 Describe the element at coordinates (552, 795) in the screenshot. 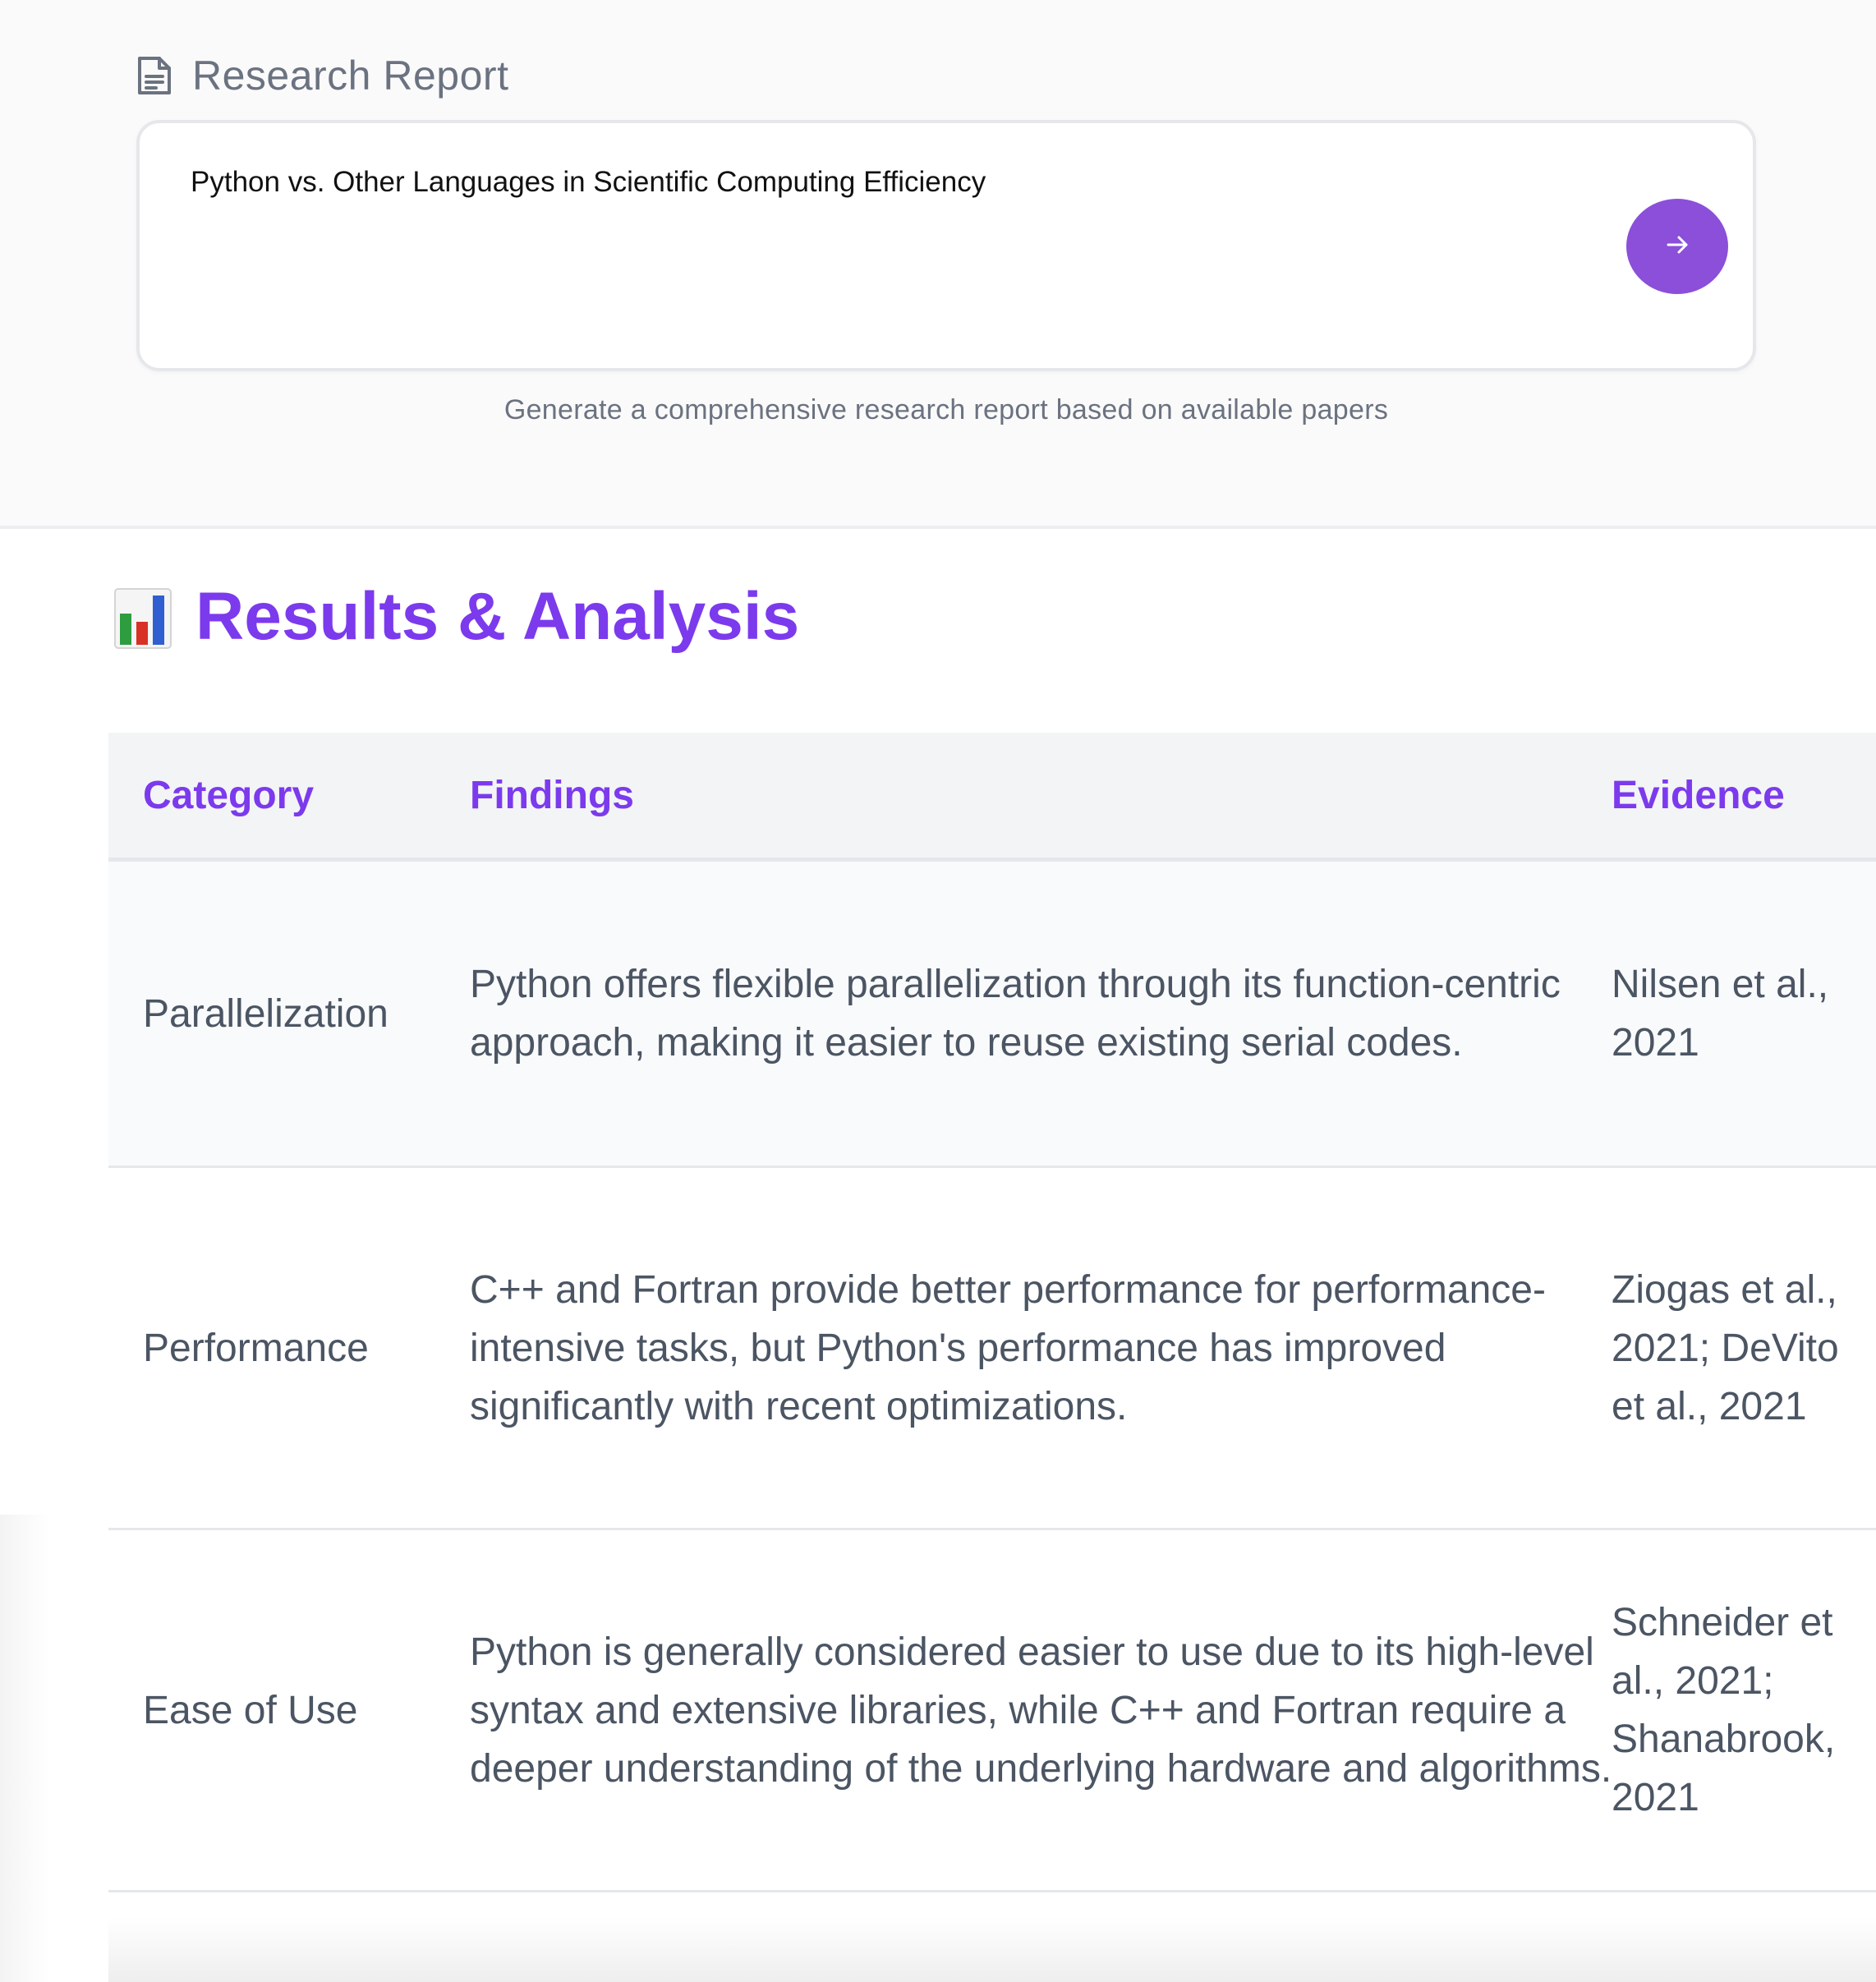

I see `column-header-findings: Findings` at that location.